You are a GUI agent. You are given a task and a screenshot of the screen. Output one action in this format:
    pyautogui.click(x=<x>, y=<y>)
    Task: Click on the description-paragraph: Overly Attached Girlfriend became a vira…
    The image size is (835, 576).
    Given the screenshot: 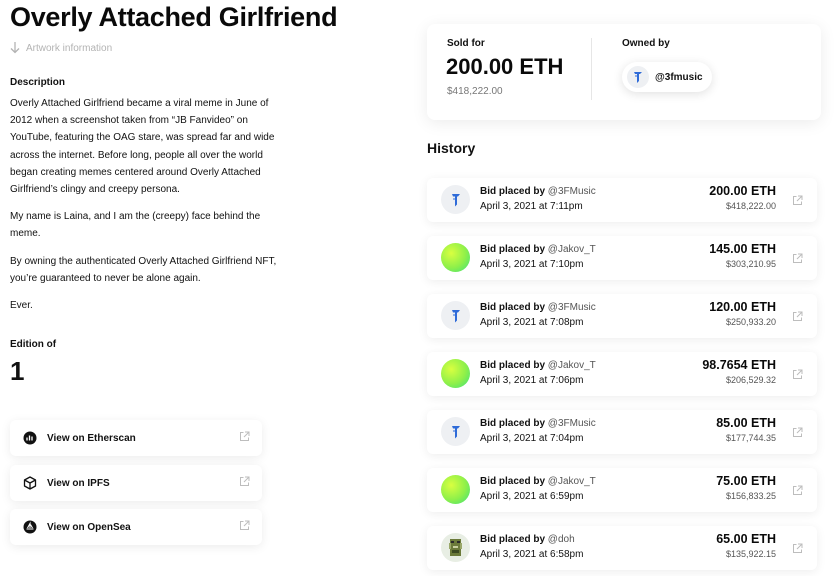 What is the action you would take?
    pyautogui.click(x=142, y=147)
    